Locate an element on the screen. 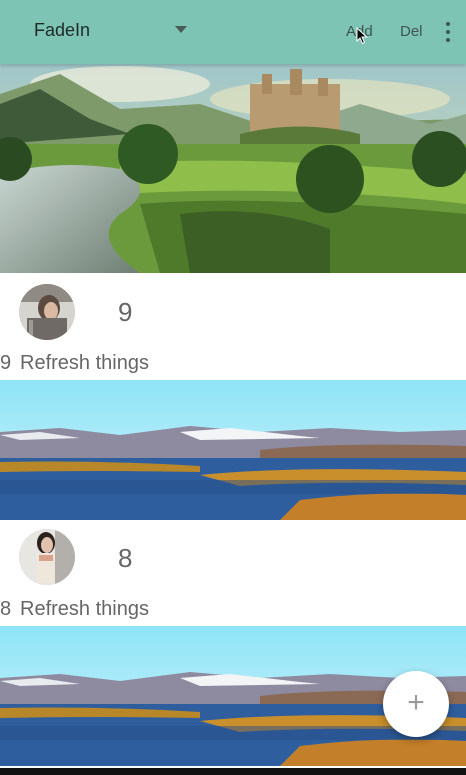 Image resolution: width=466 pixels, height=775 pixels. toolbar: FadeIn Add Del is located at coordinates (233, 32).